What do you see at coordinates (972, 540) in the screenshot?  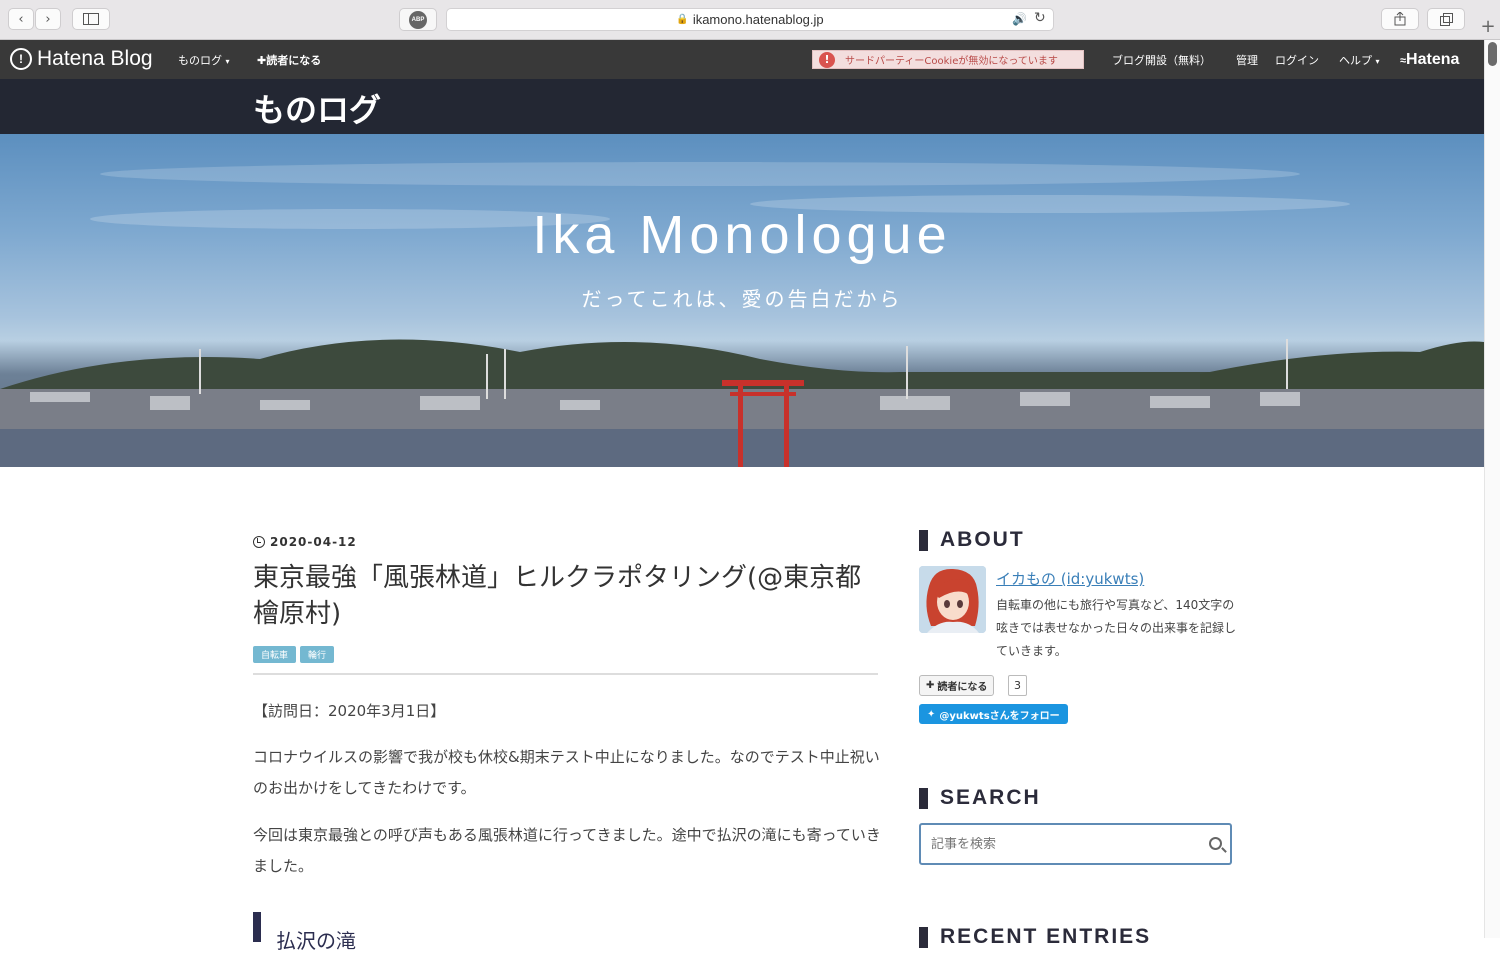 I see `about-heading: ABOUT` at bounding box center [972, 540].